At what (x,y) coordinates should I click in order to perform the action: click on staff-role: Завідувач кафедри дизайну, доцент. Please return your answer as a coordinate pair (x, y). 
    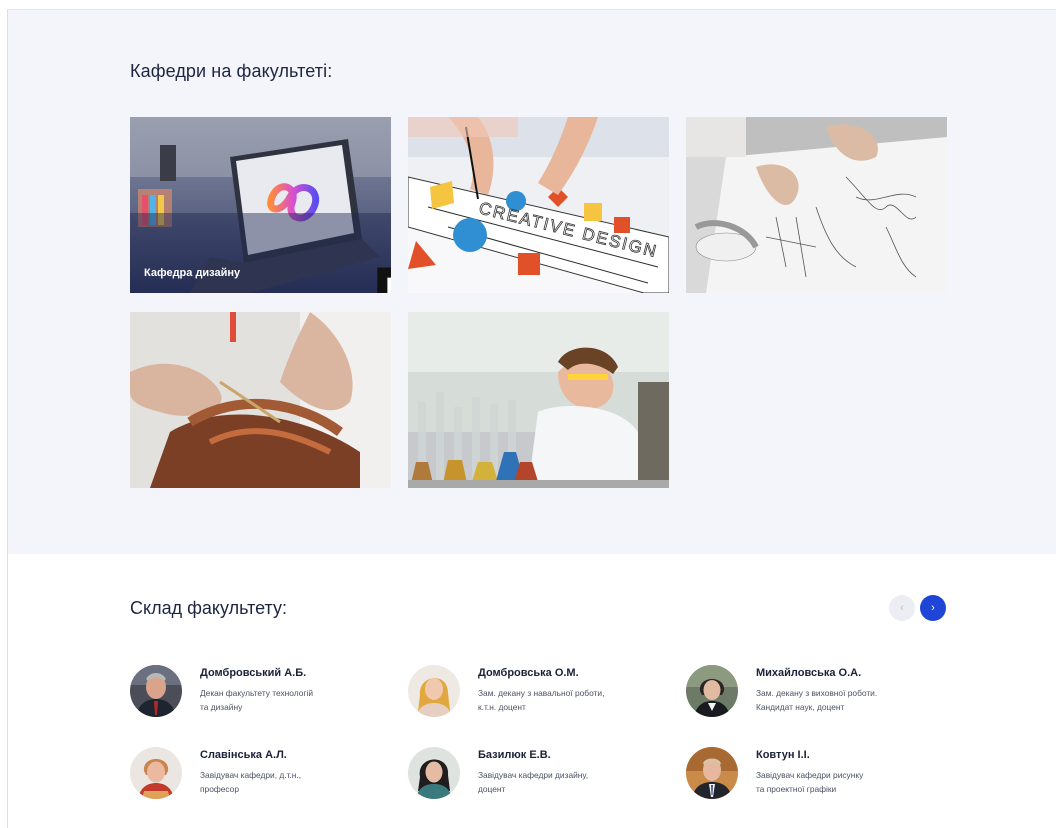
    Looking at the image, I should click on (578, 782).